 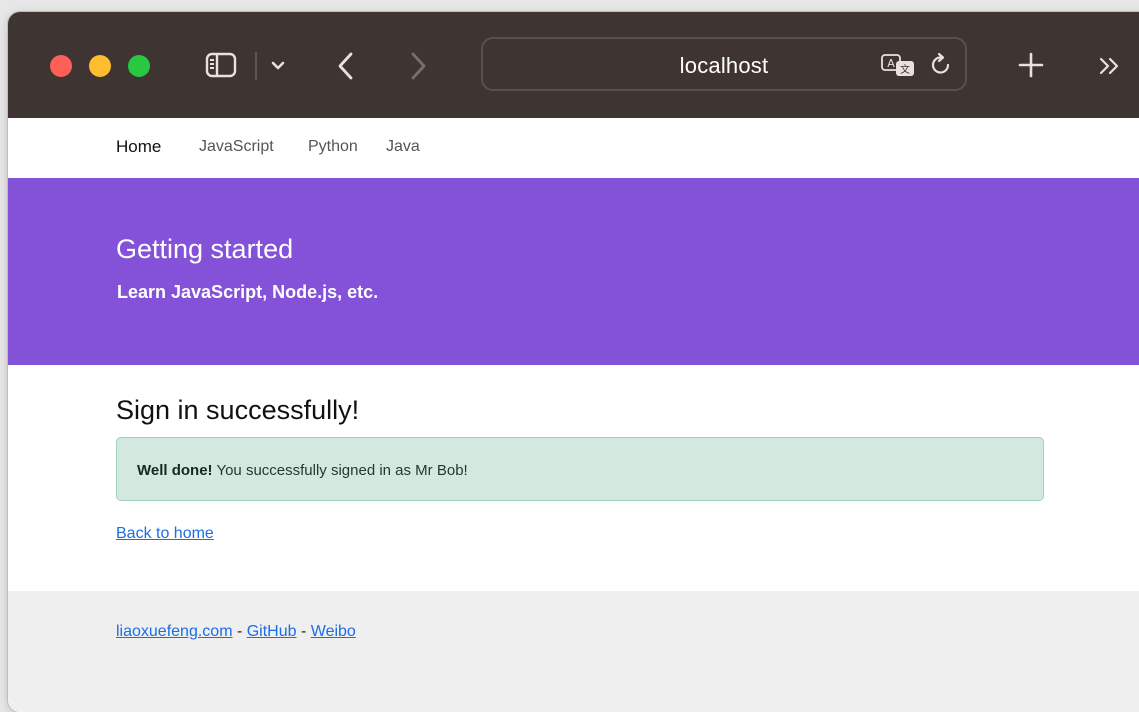 I want to click on top-nav: Home JavaScript Python Java, so click(x=573, y=148).